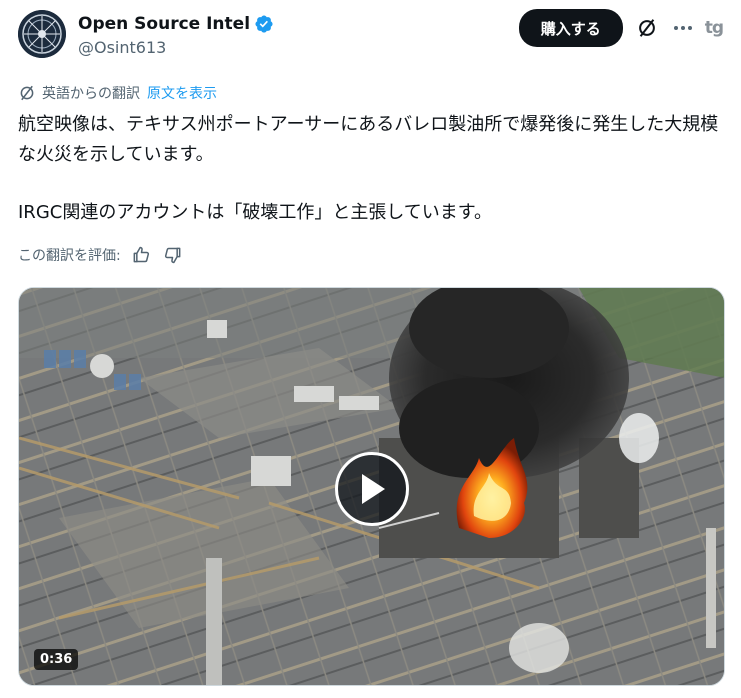 The height and width of the screenshot is (698, 741). I want to click on tweet-text-line-2: IRGC関連のアカウントは「破壊工作」と主張しています。, so click(255, 212).